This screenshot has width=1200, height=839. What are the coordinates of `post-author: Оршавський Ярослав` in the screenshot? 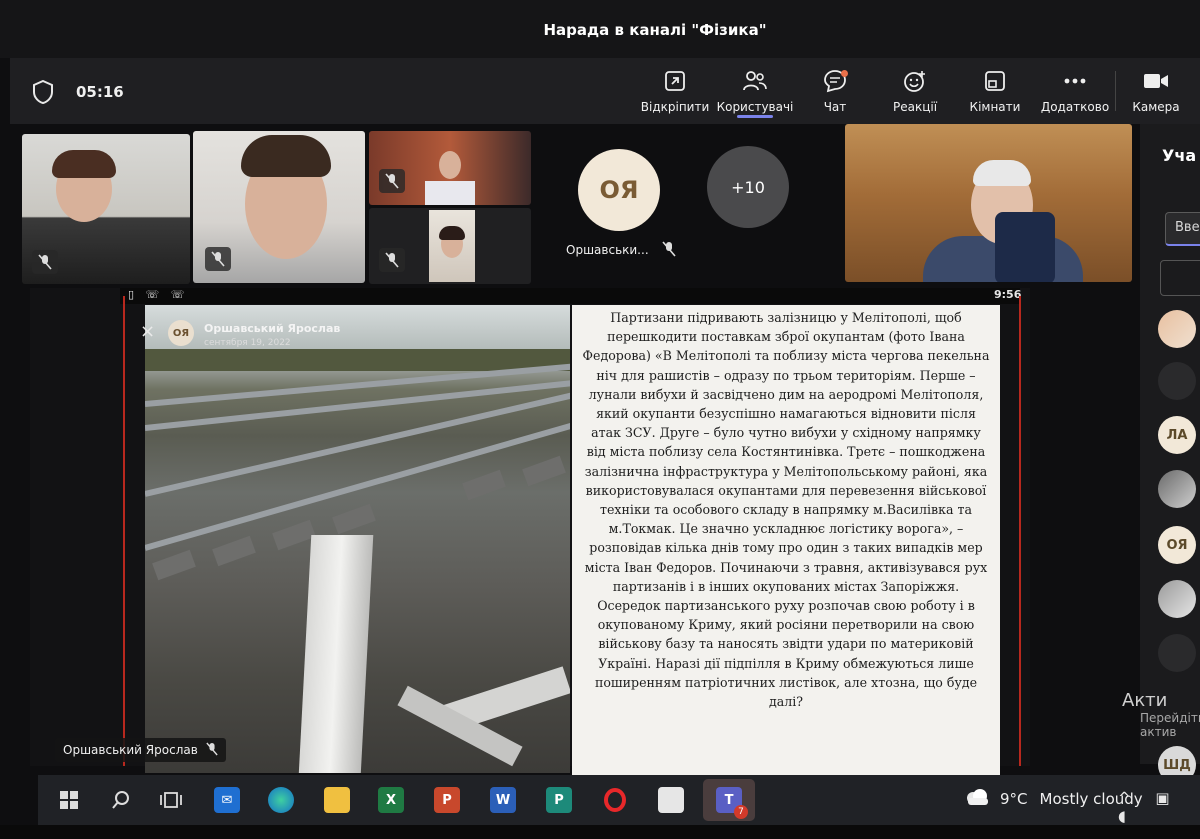 It's located at (272, 328).